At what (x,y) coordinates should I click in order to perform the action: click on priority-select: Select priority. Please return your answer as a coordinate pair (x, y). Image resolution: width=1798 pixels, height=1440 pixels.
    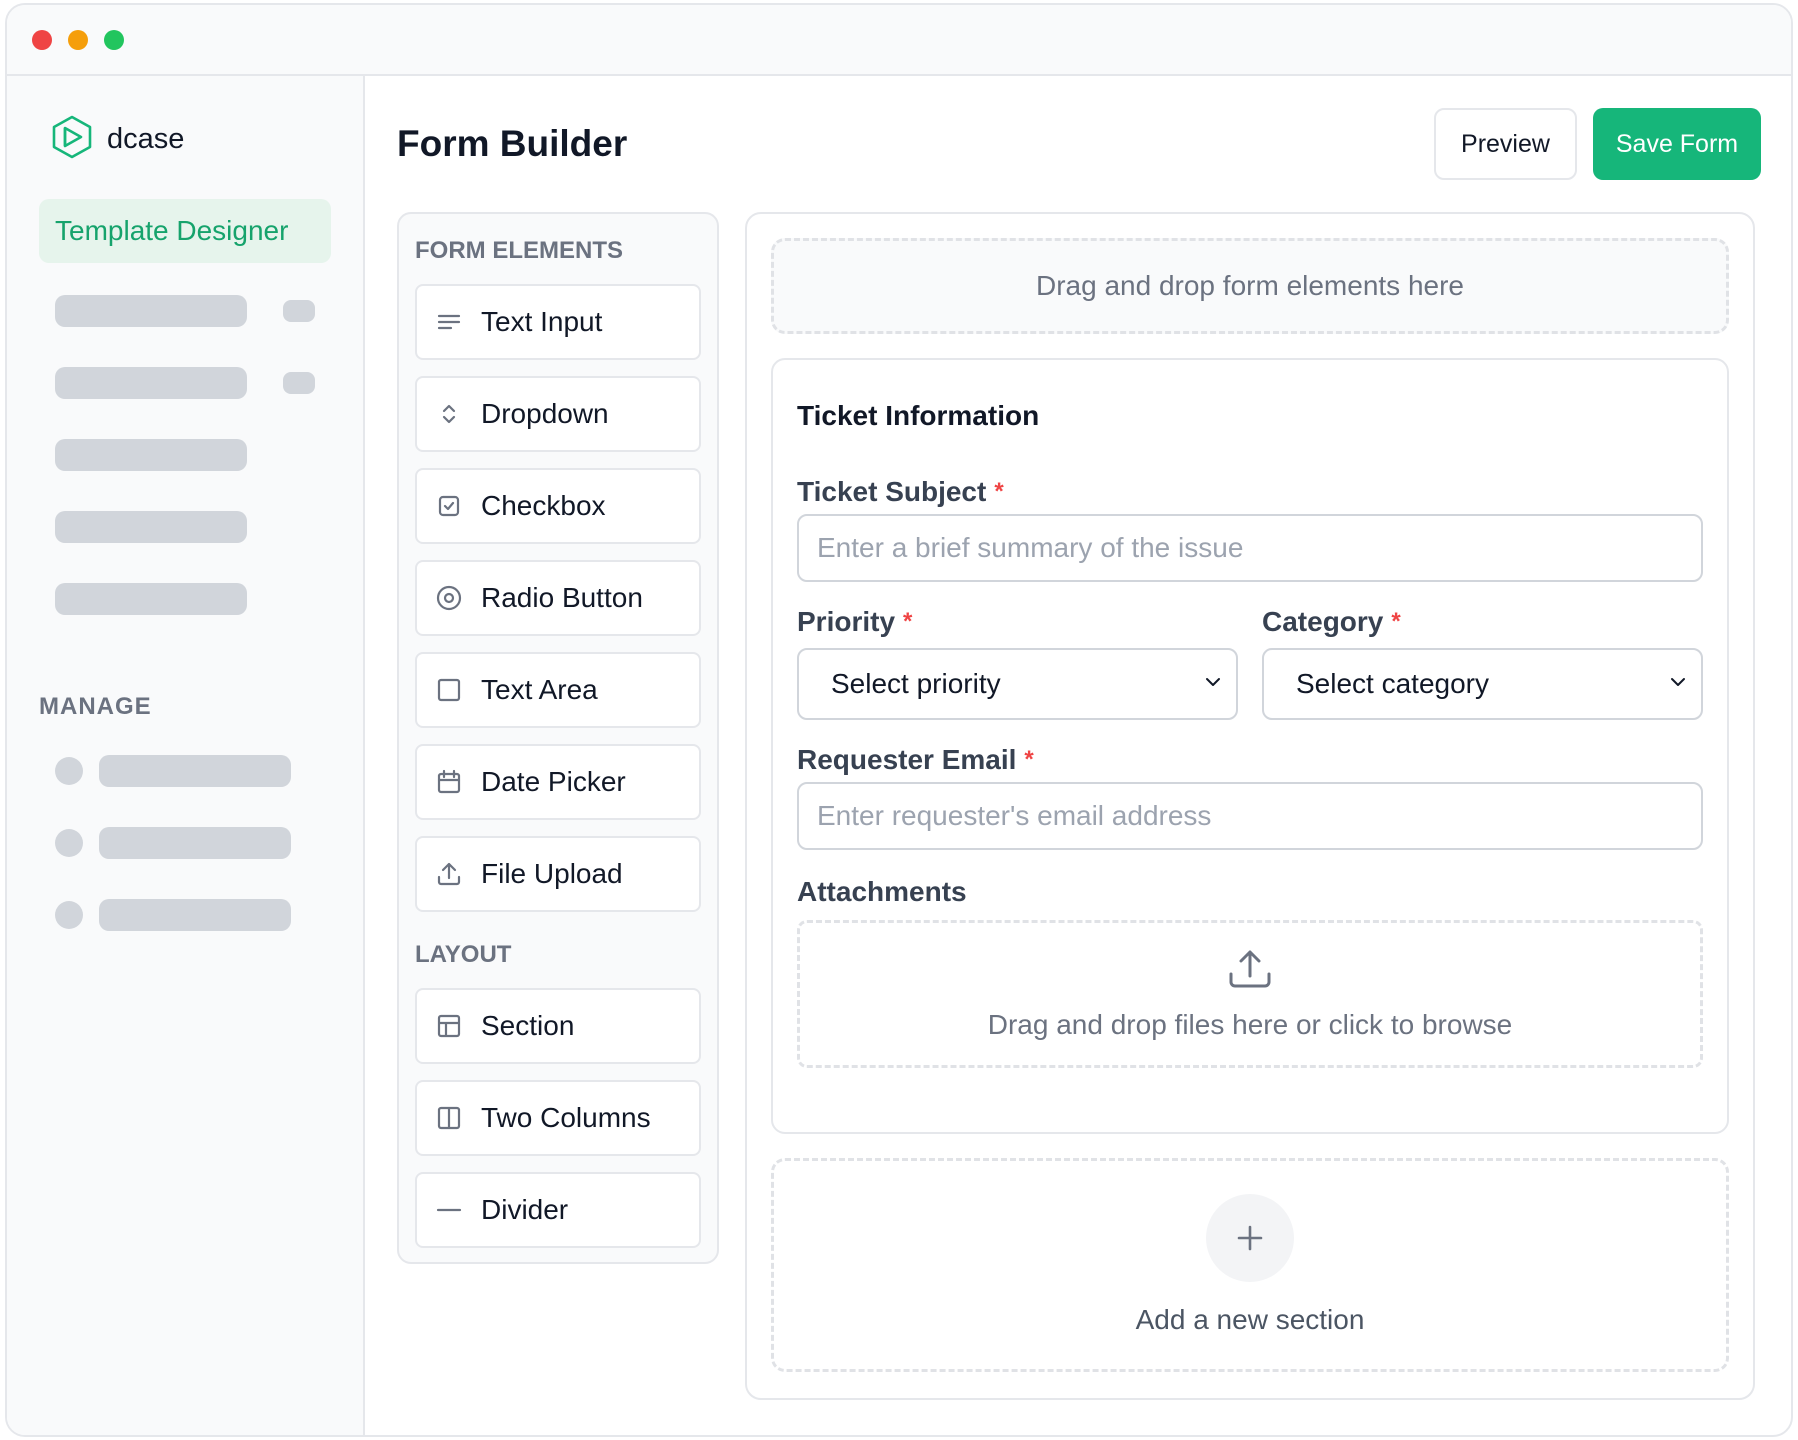
    Looking at the image, I should click on (1017, 684).